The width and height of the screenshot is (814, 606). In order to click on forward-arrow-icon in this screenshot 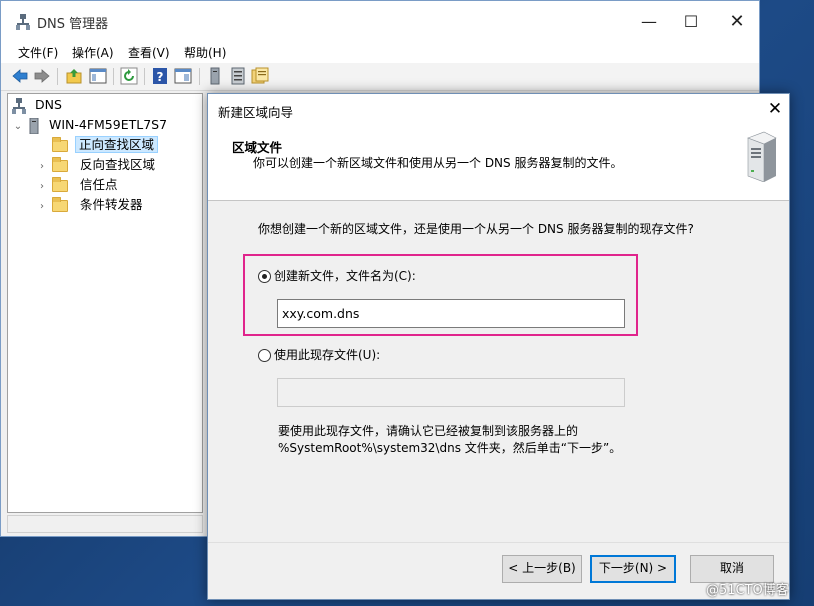, I will do `click(42, 76)`.